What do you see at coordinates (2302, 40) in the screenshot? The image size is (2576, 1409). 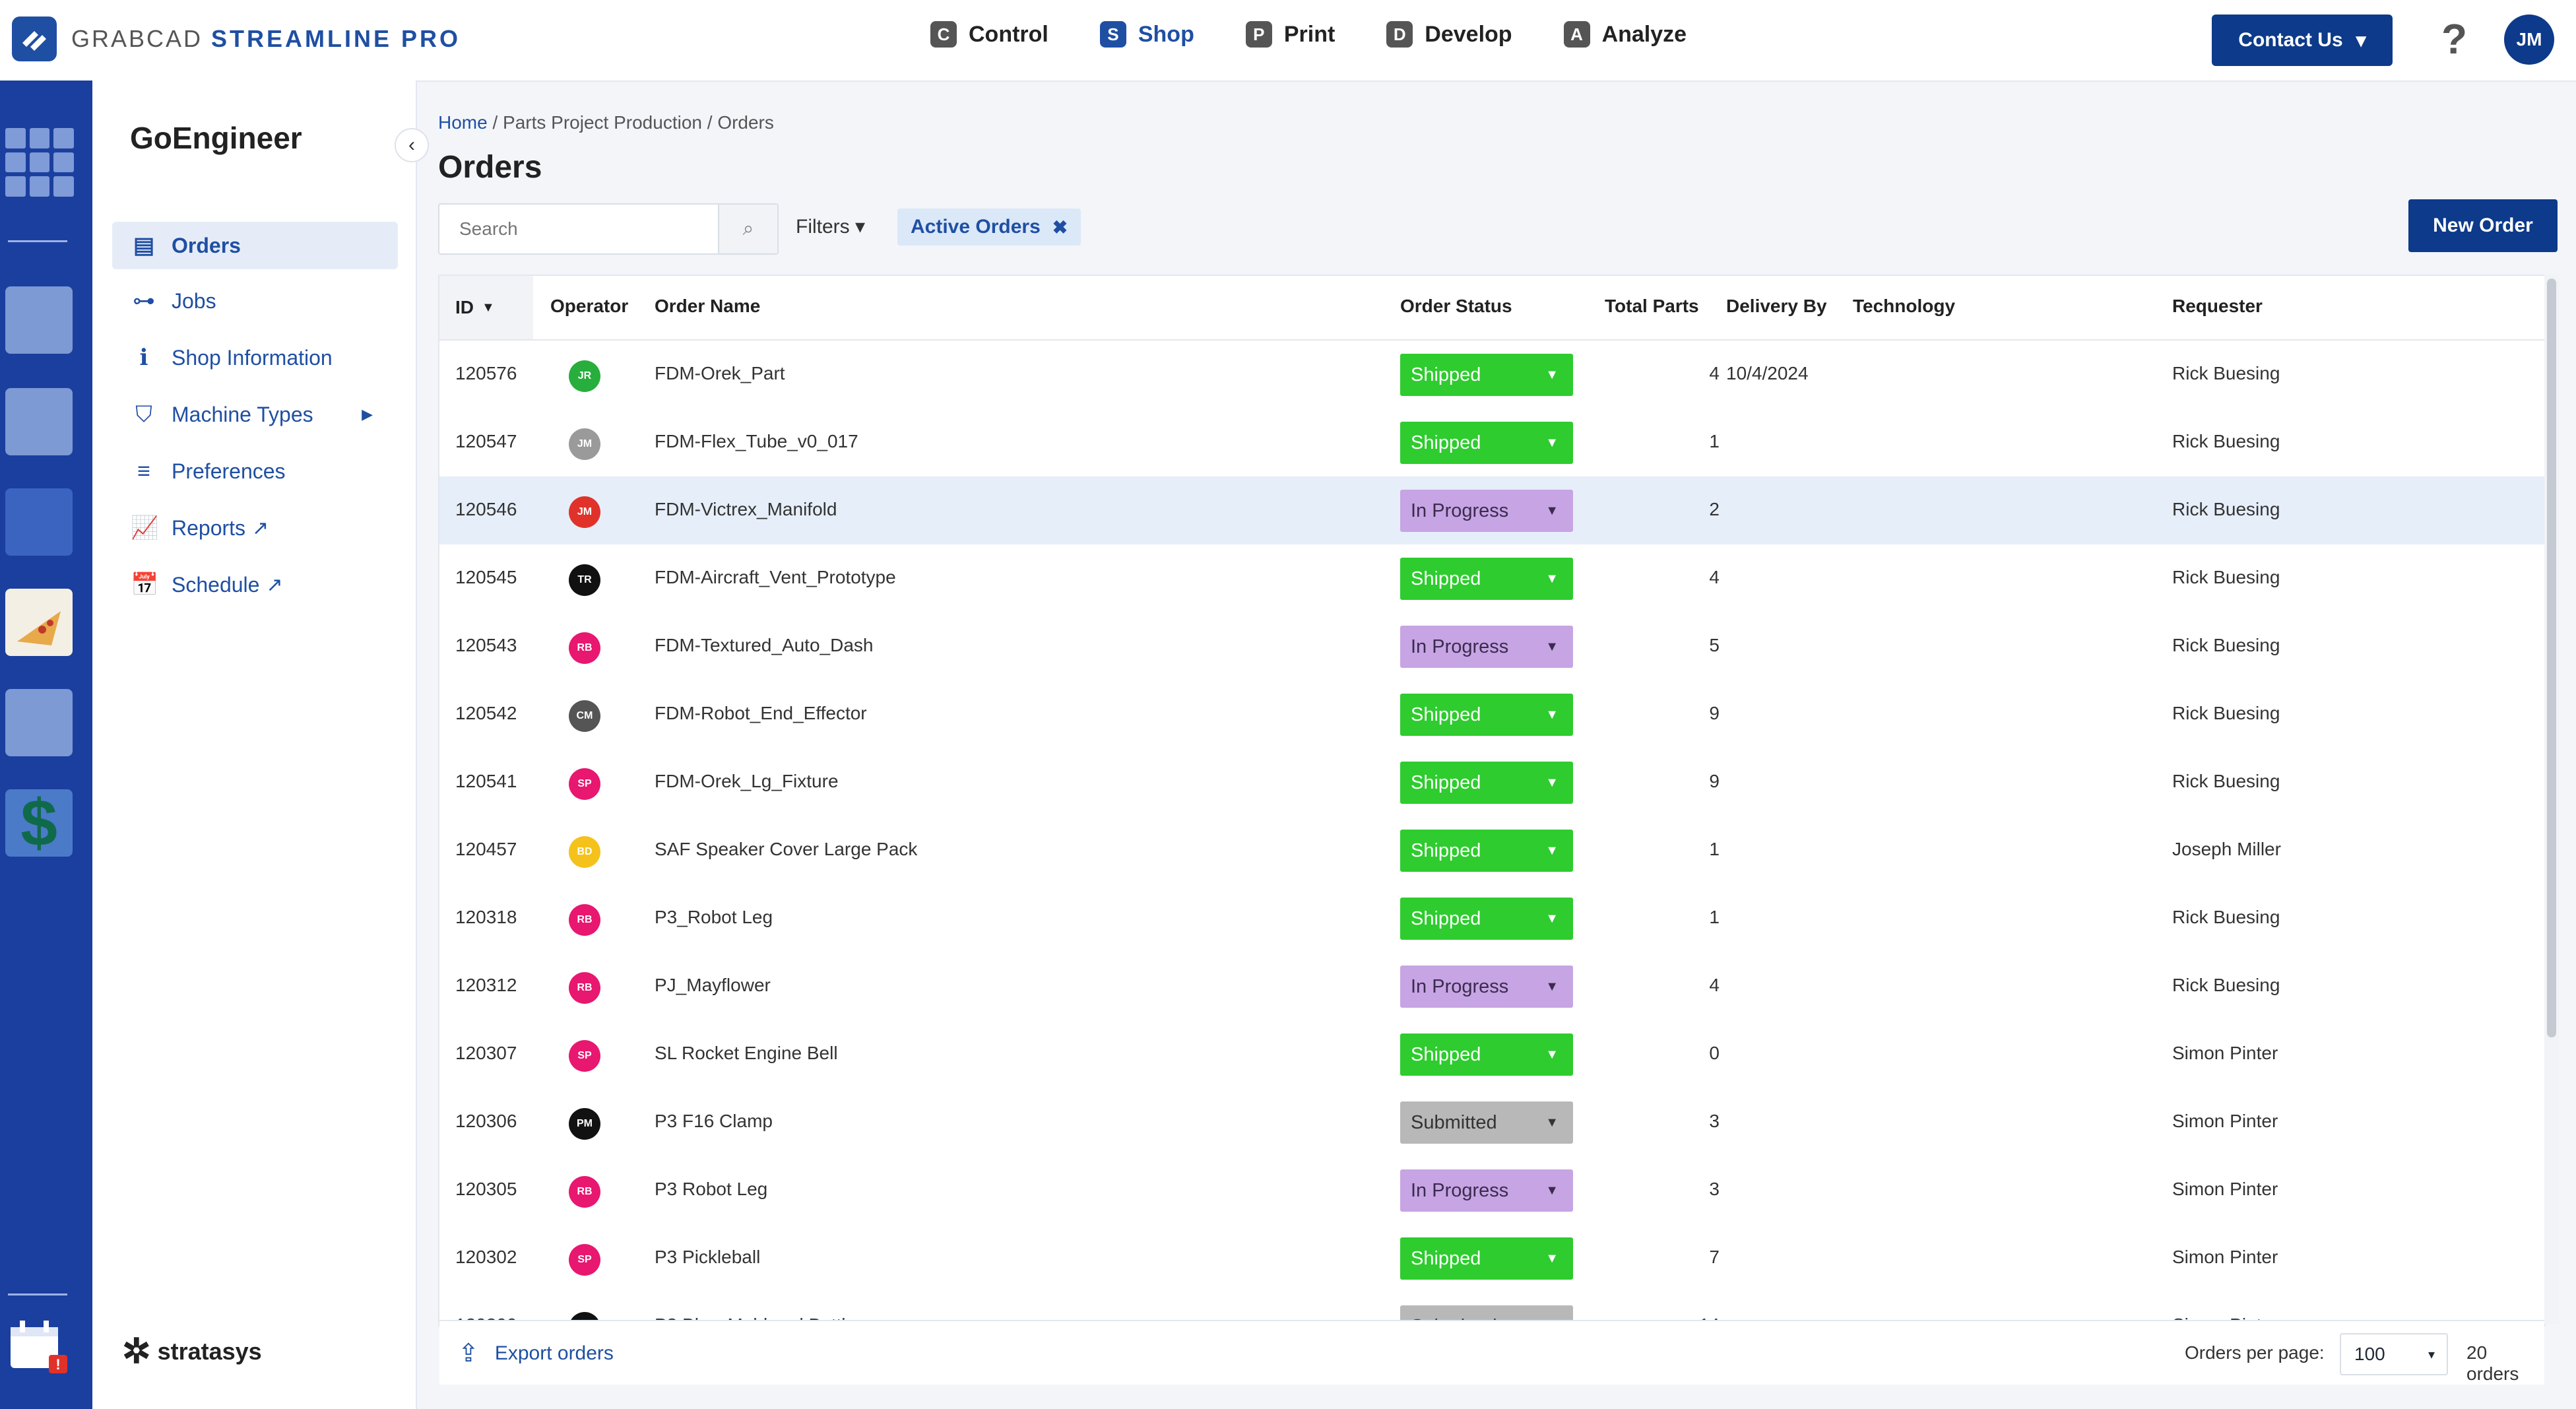 I see `contact-us-button: Contact Us ▾` at bounding box center [2302, 40].